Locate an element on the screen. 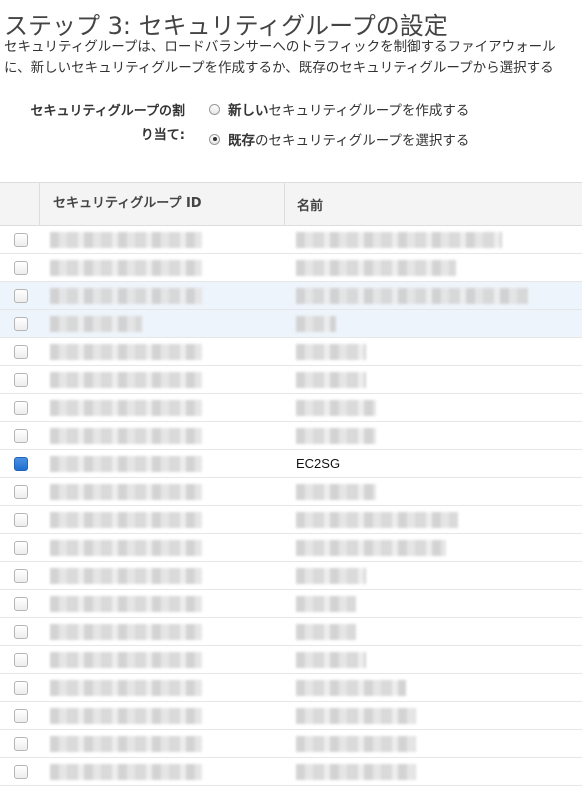  radio-create-new-security-group: 新しい セキュリティグループを作成する is located at coordinates (339, 109).